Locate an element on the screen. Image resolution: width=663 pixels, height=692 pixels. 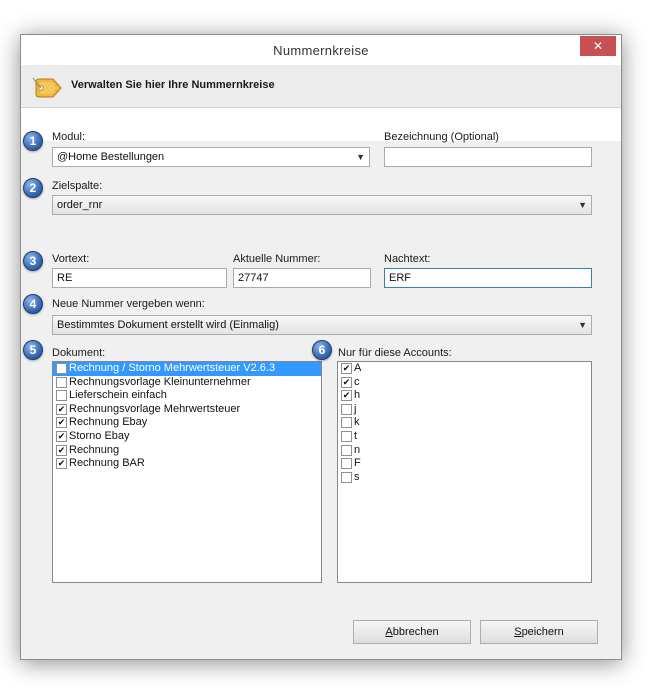
save-label-rest: peichern is located at coordinates (542, 632).